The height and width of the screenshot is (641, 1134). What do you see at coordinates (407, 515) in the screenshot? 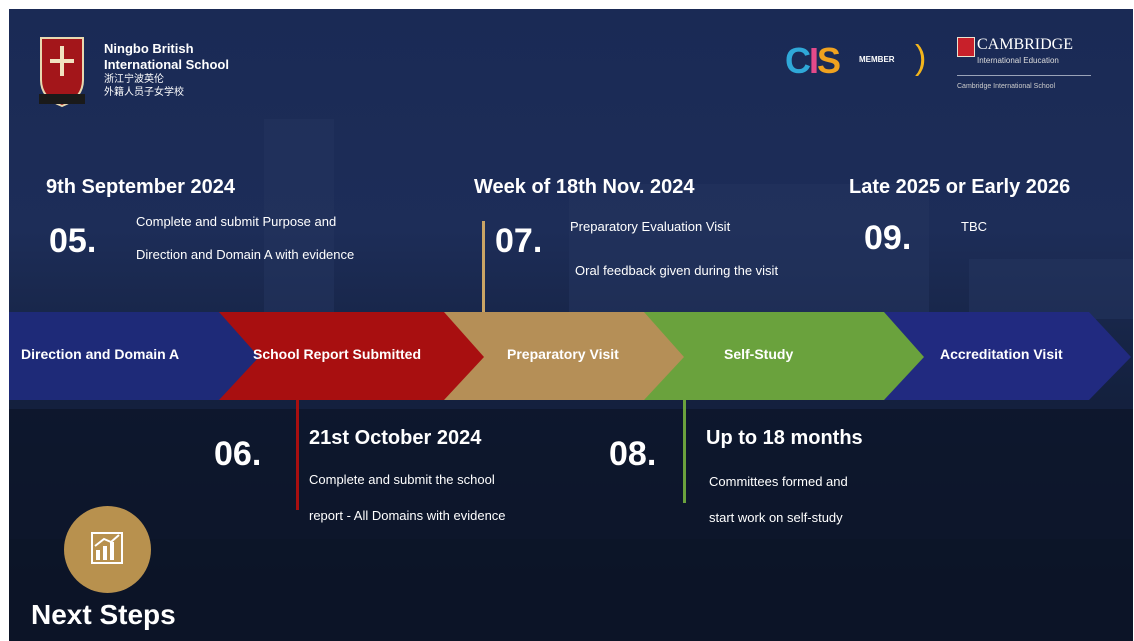
I see `step-06-line2: report - All Domains with evidence` at bounding box center [407, 515].